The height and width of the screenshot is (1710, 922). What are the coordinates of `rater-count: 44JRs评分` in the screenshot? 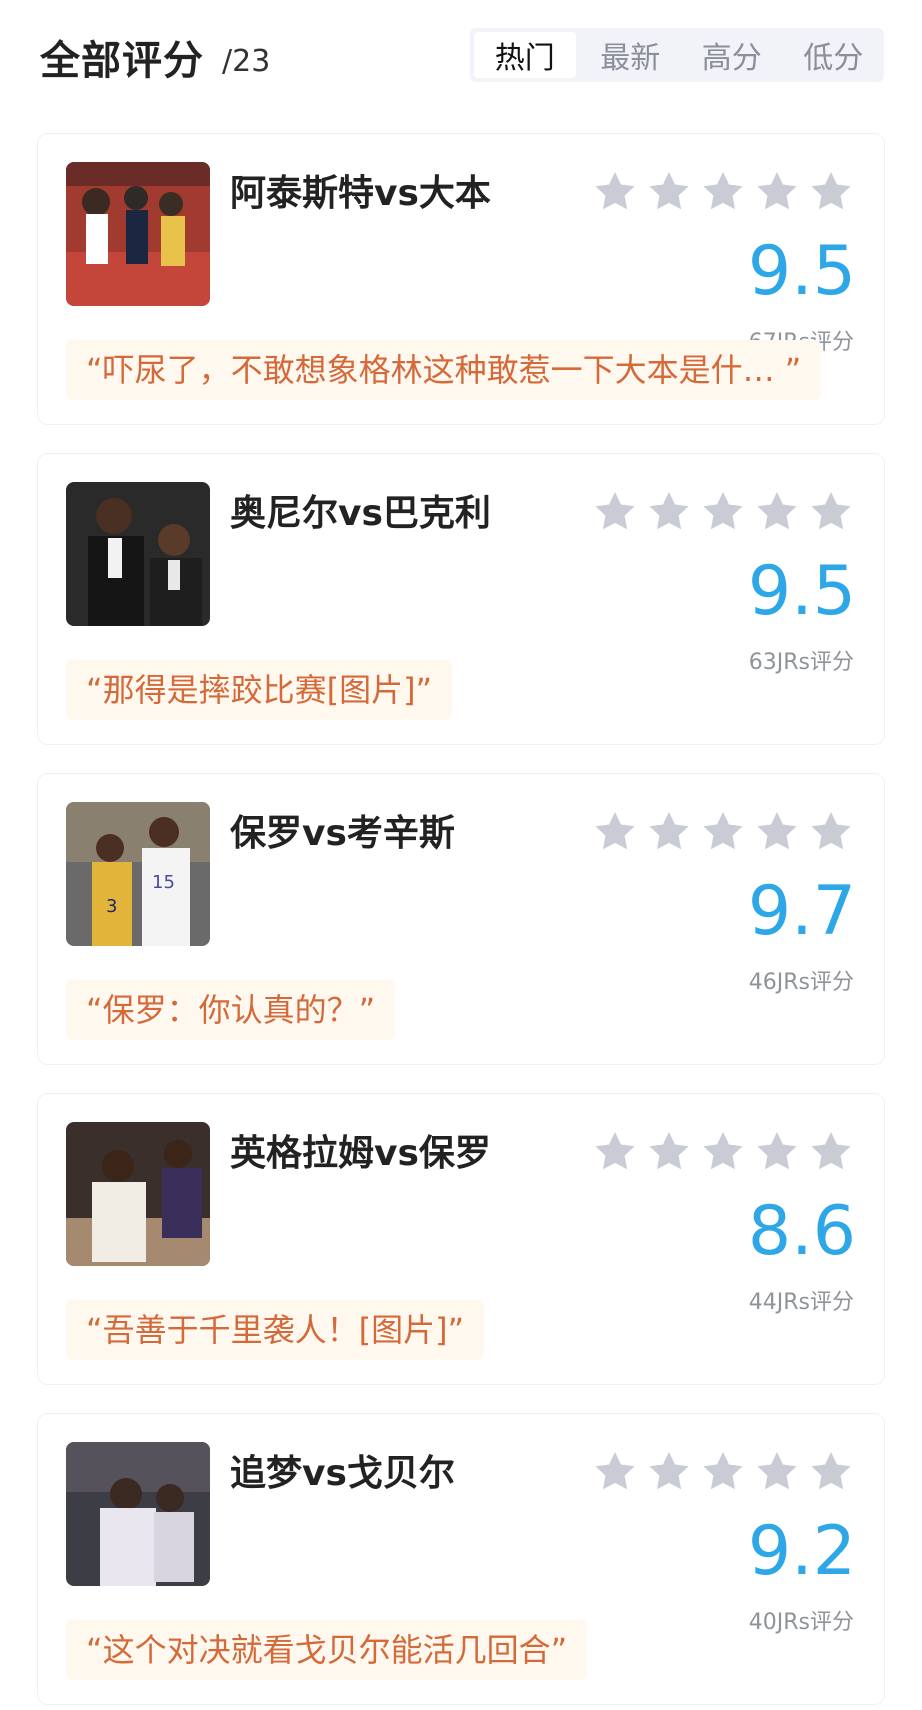 It's located at (801, 1302).